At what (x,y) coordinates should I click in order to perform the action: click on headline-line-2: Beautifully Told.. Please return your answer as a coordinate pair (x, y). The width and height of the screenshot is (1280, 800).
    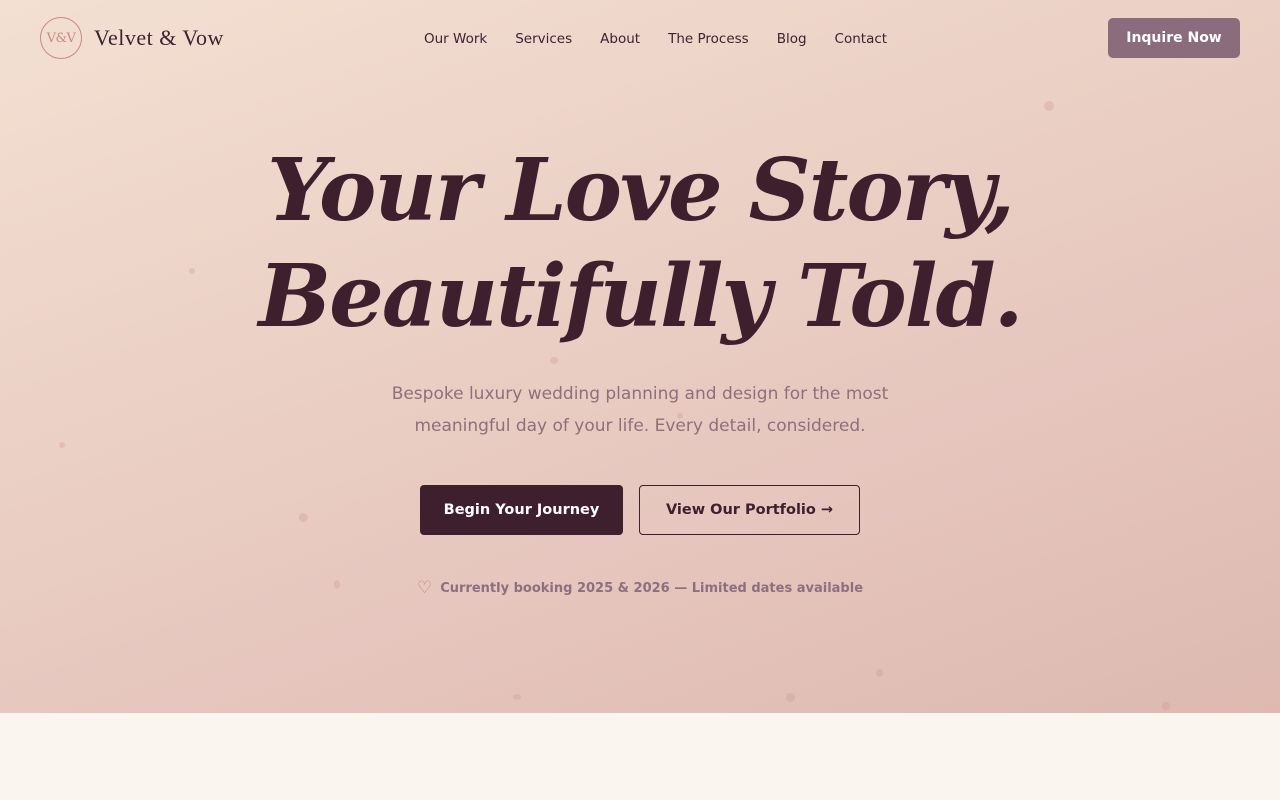
    Looking at the image, I should click on (640, 296).